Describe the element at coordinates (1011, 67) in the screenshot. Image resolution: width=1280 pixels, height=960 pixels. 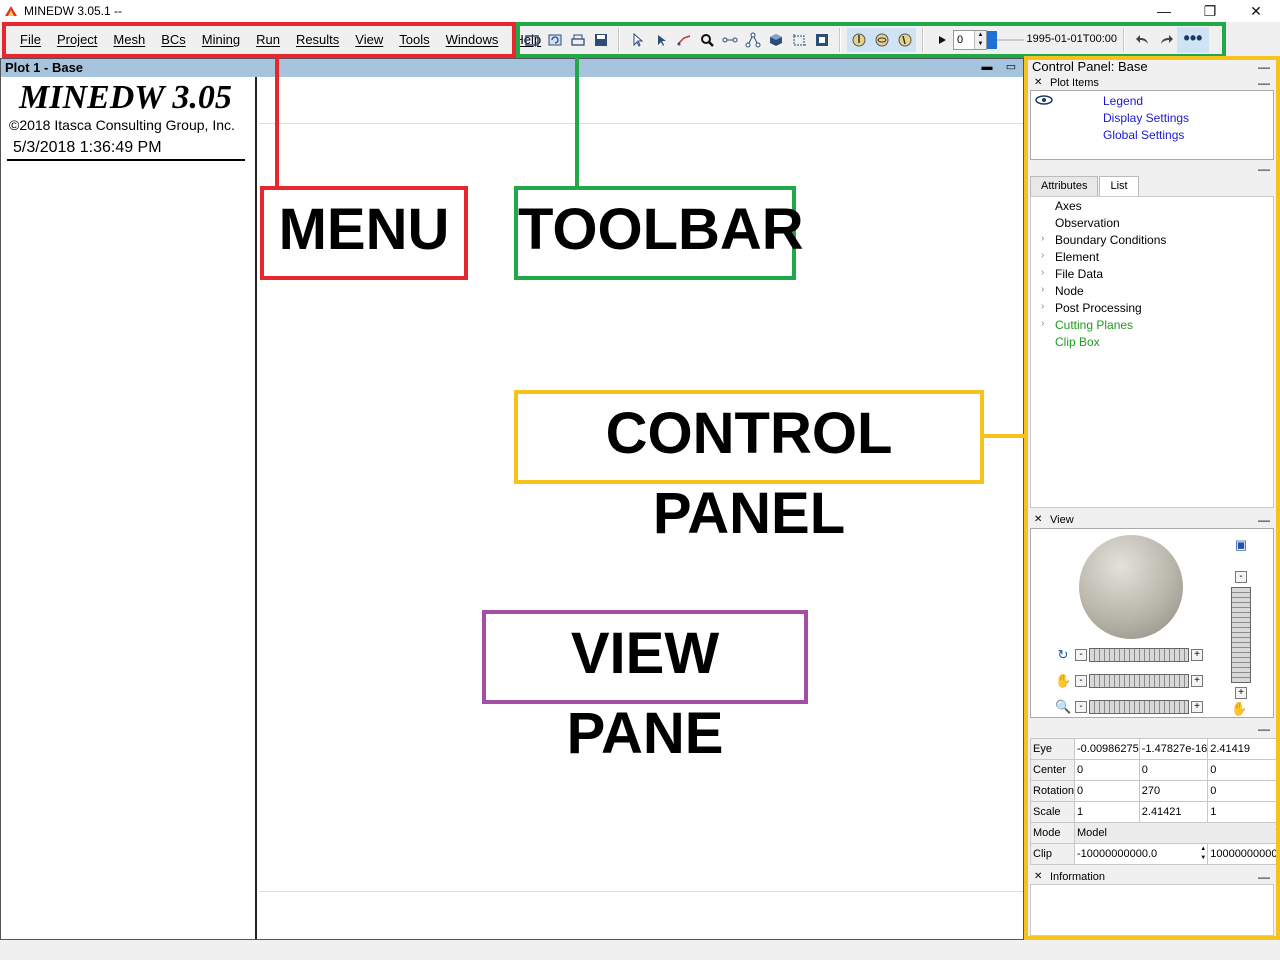
I see `plot-maximize-button: ▭` at that location.